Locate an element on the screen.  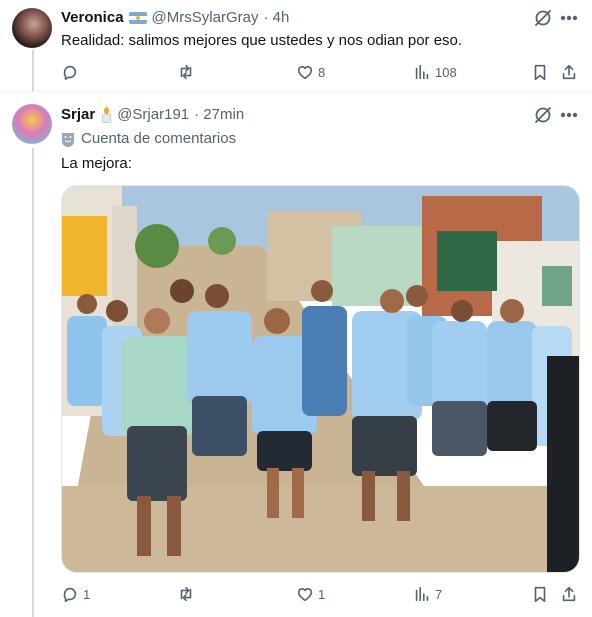
argentina-flag-icon is located at coordinates (137, 17).